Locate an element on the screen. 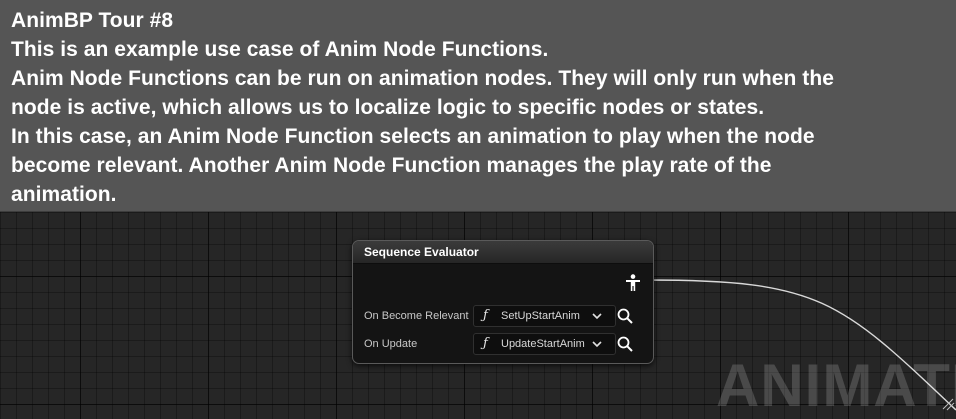  person-pose-icon is located at coordinates (633, 283).